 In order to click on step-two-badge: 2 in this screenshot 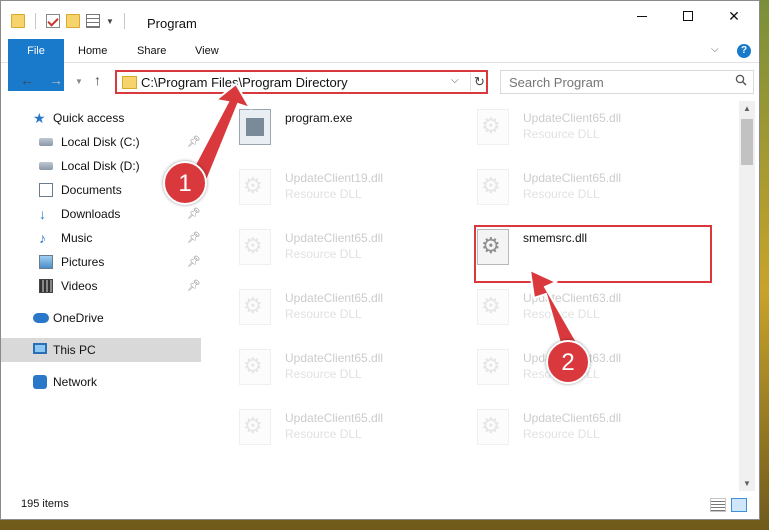, I will do `click(568, 362)`.